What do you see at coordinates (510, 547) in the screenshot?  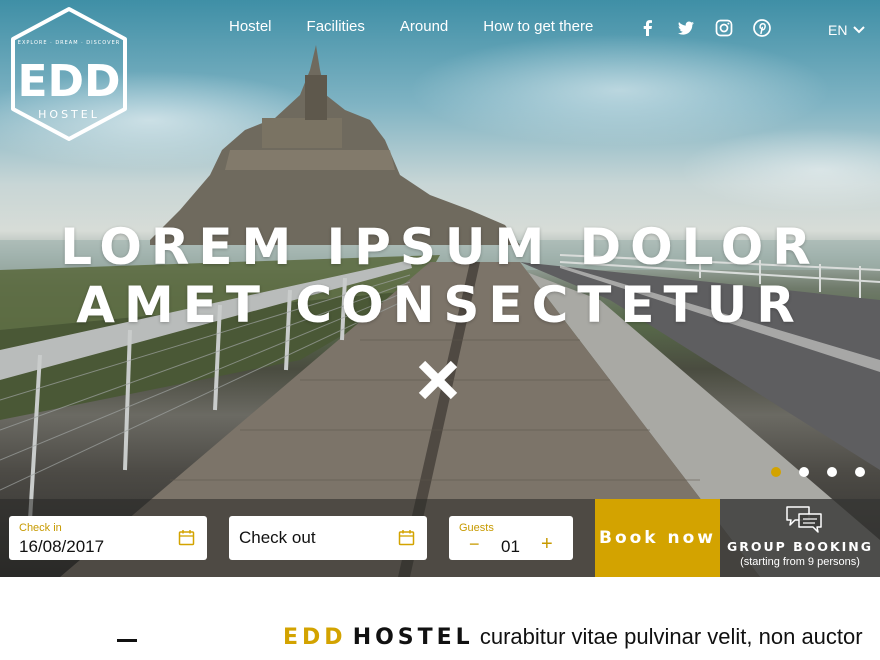 I see `guests-value: 01` at bounding box center [510, 547].